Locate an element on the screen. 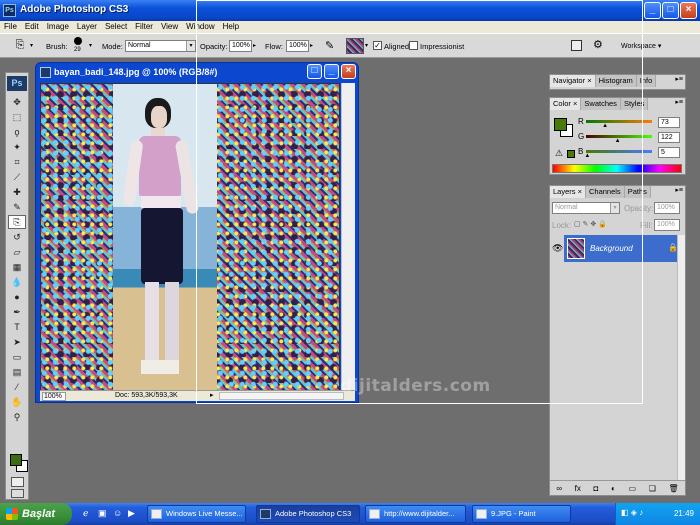 The image size is (700, 525). tab-color: Color × is located at coordinates (566, 104).